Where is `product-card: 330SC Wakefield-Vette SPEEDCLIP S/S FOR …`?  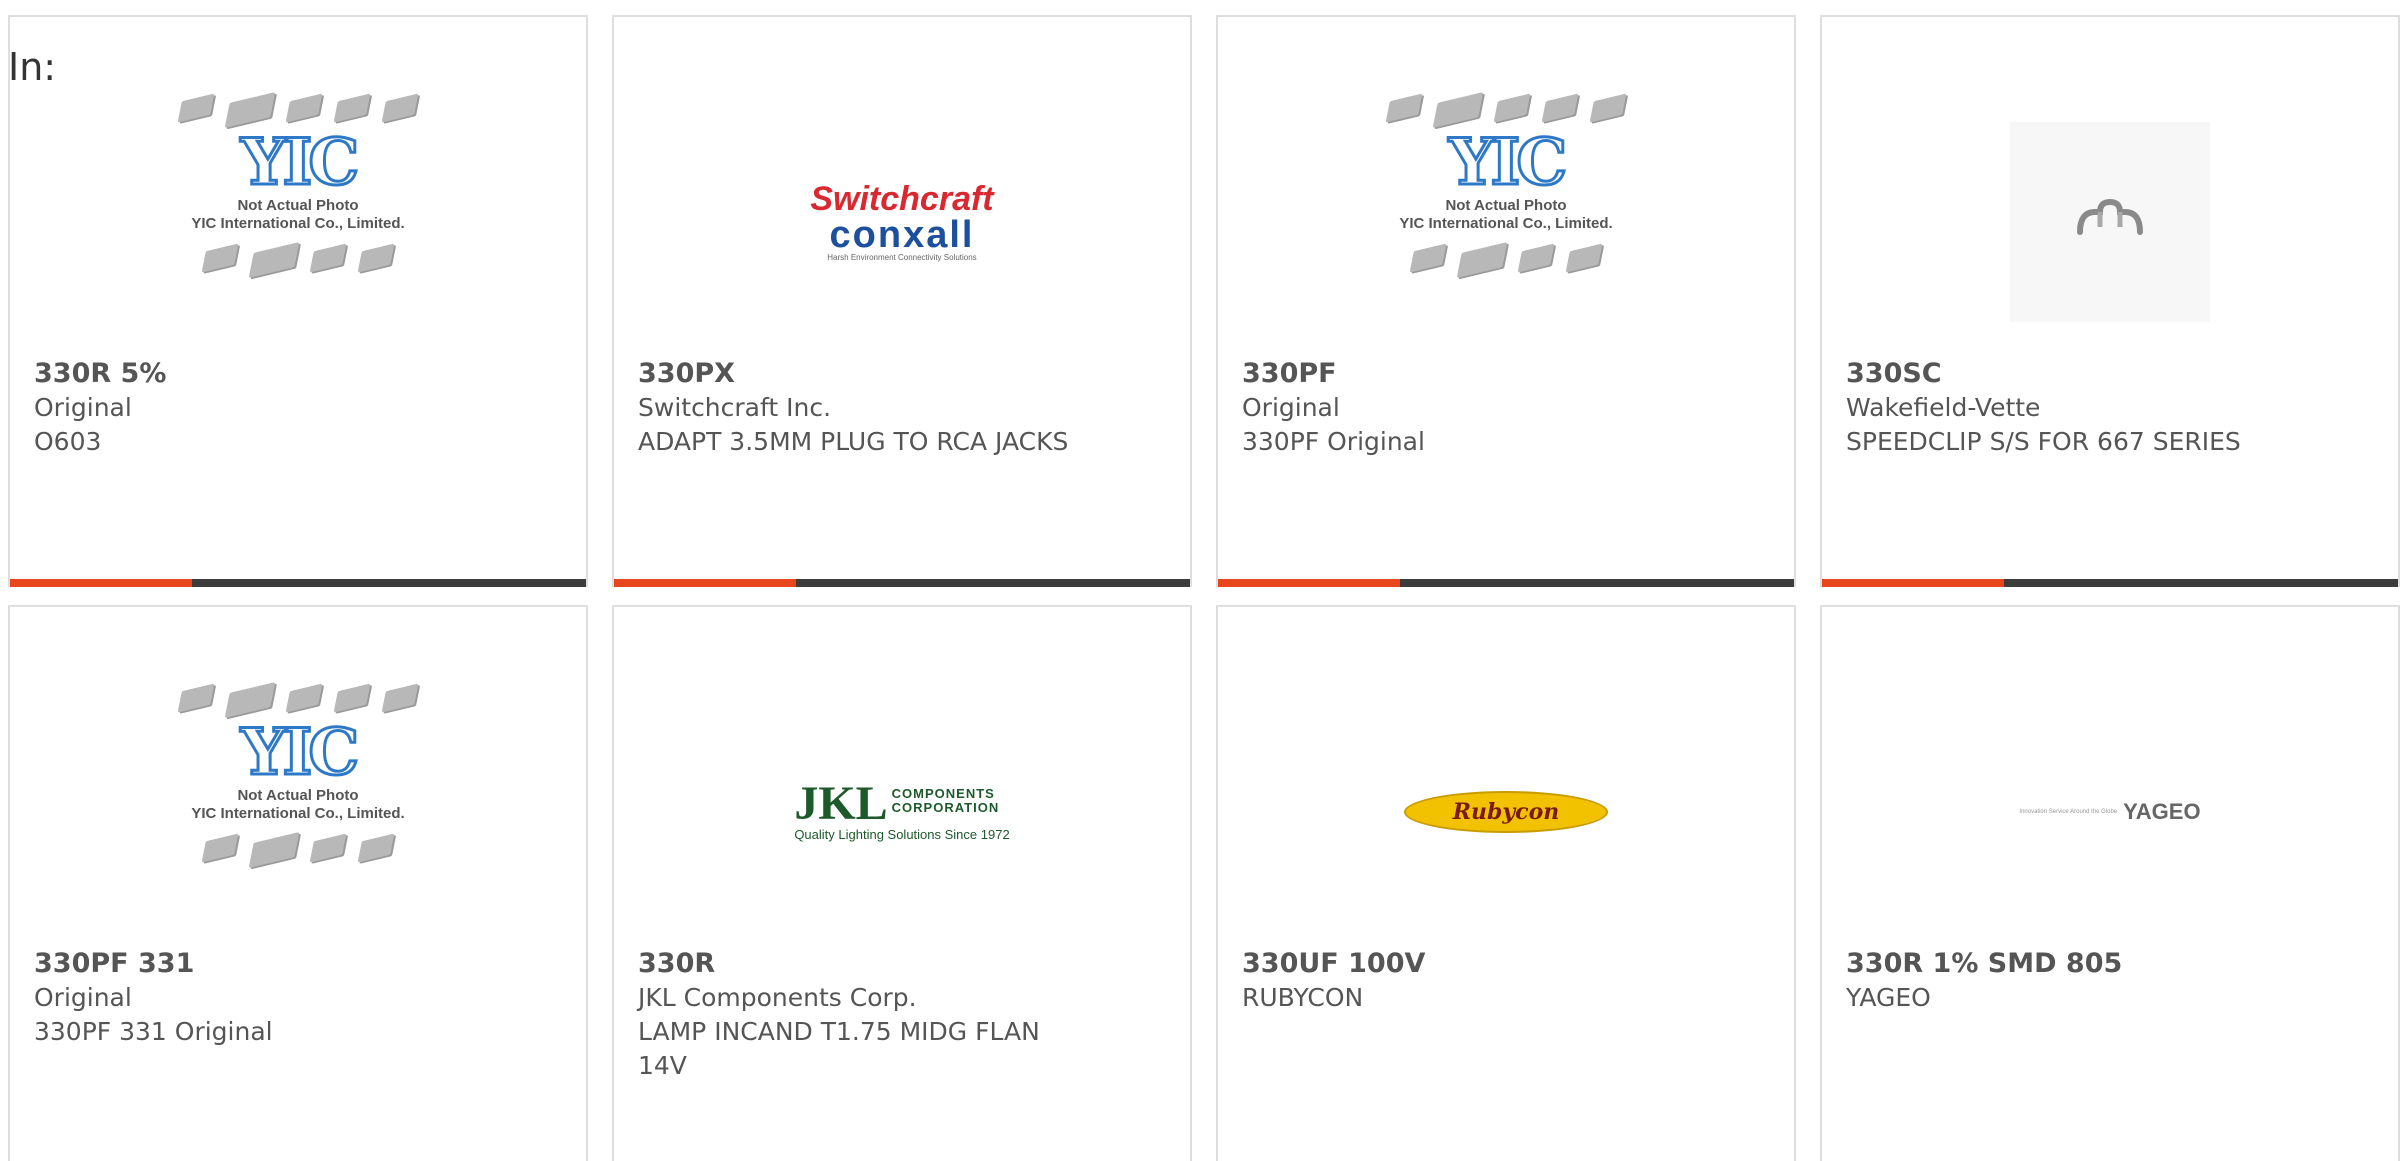 product-card: 330SC Wakefield-Vette SPEEDCLIP S/S FOR … is located at coordinates (2110, 301).